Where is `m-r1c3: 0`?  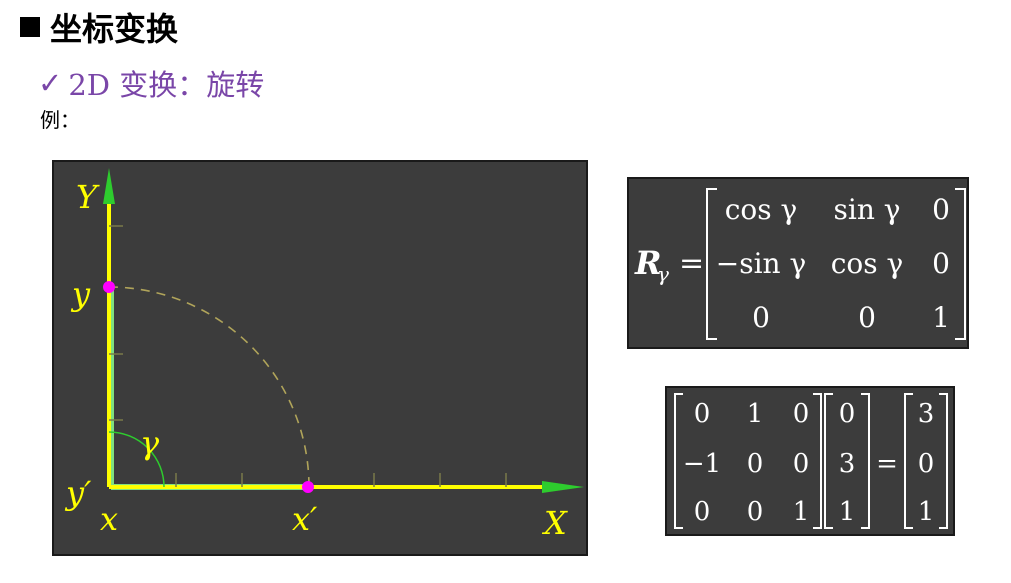
m-r1c3: 0 is located at coordinates (801, 414).